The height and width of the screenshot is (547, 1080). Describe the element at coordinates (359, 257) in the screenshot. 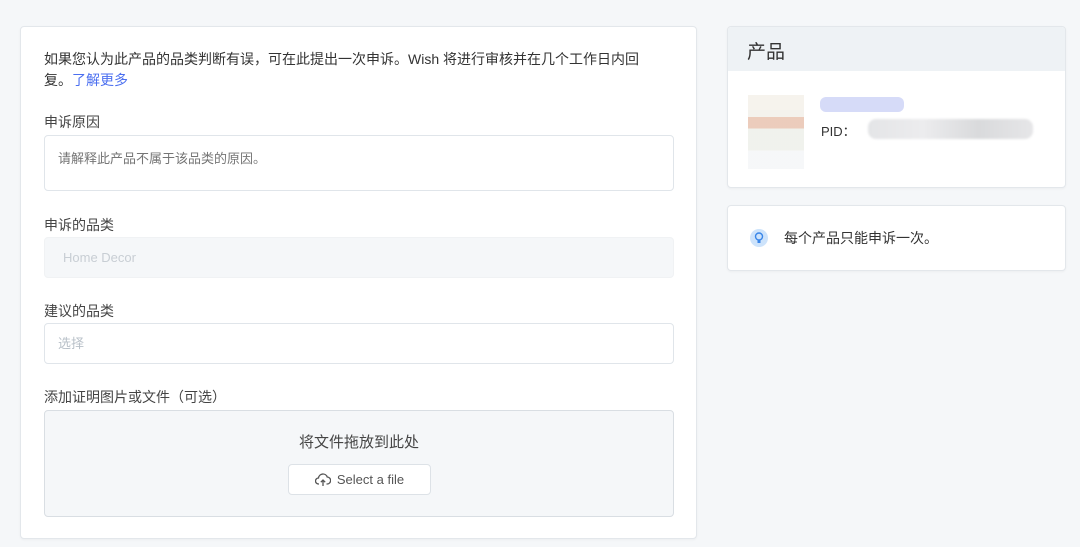

I see `category-field: Home Decor` at that location.